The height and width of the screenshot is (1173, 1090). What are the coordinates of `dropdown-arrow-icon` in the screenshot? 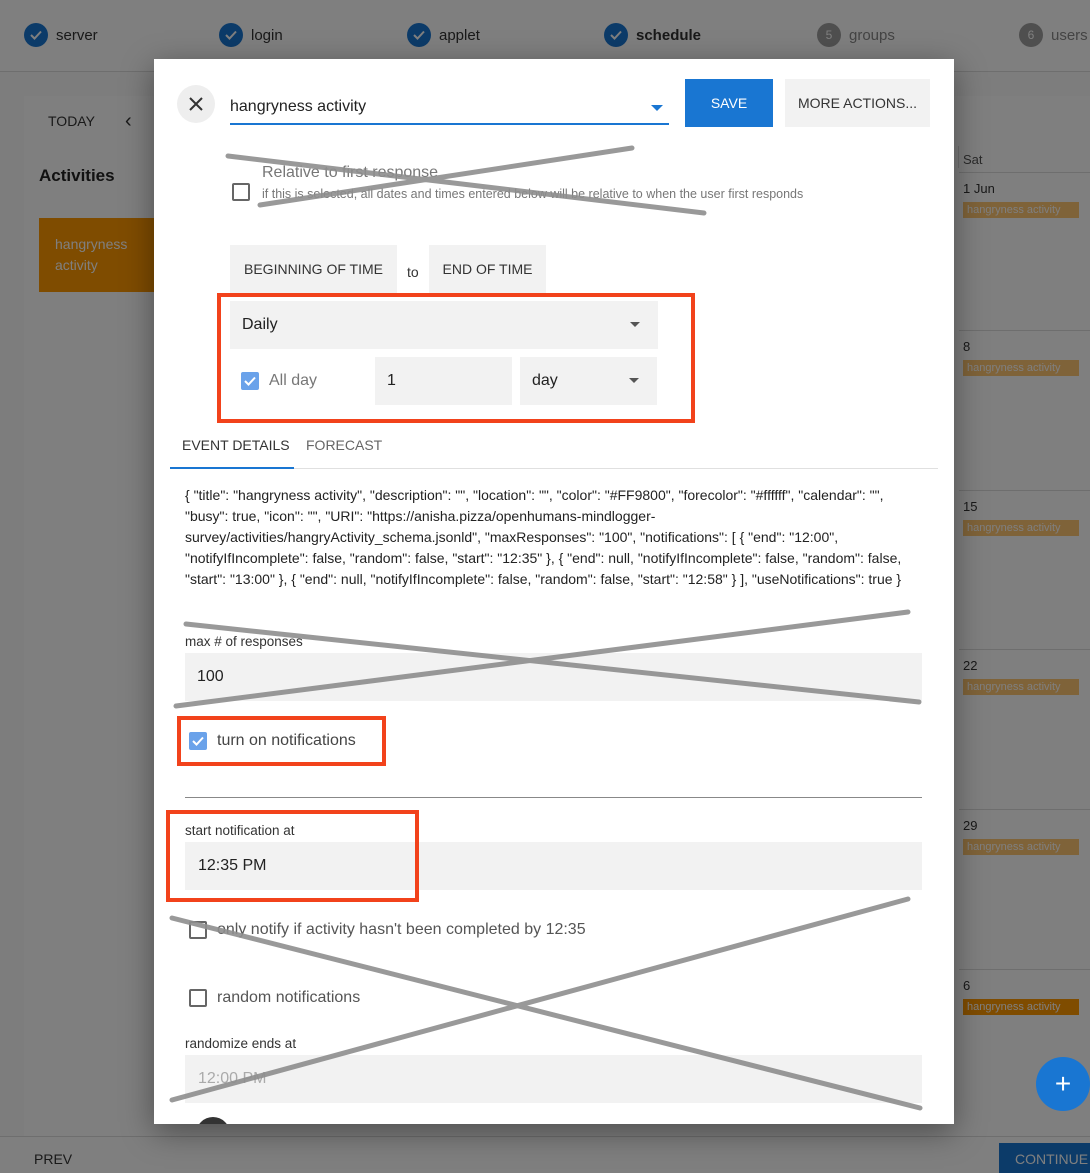 It's located at (657, 108).